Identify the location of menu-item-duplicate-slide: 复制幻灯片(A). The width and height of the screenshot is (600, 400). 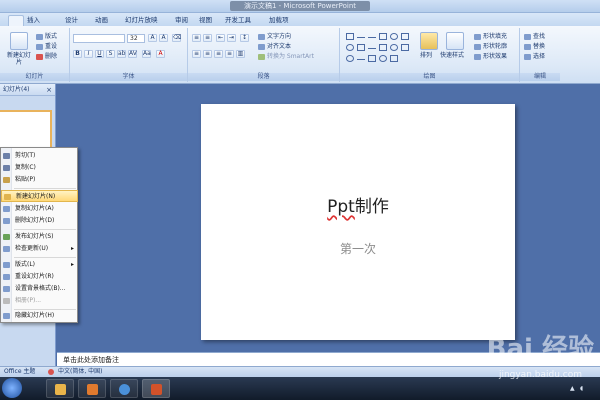
(39, 209).